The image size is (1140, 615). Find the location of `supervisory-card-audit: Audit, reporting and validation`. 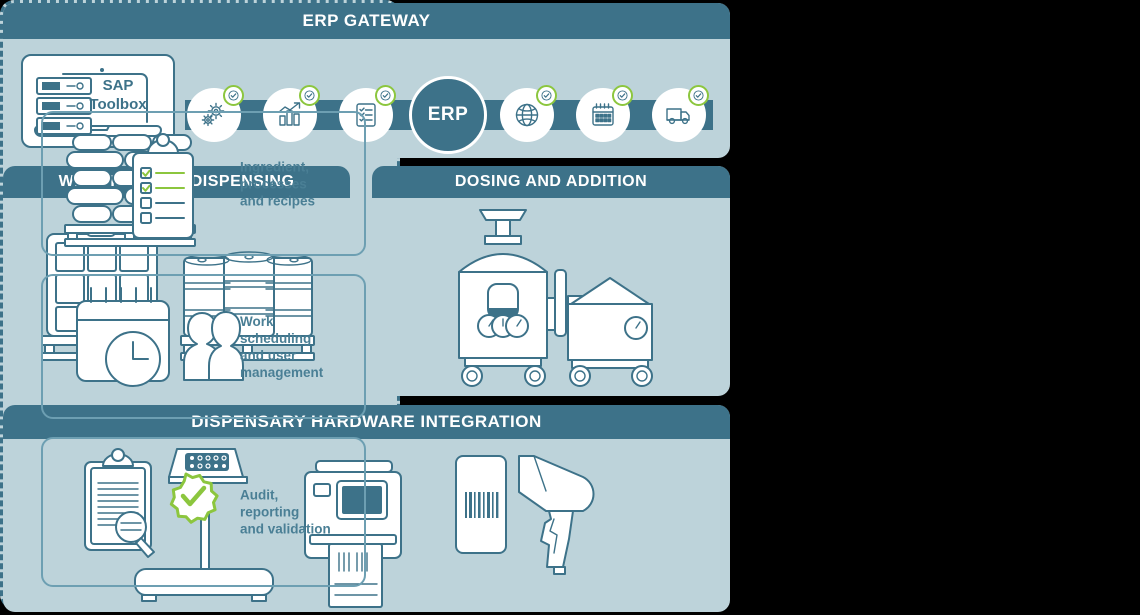

supervisory-card-audit: Audit, reporting and validation is located at coordinates (203, 512).